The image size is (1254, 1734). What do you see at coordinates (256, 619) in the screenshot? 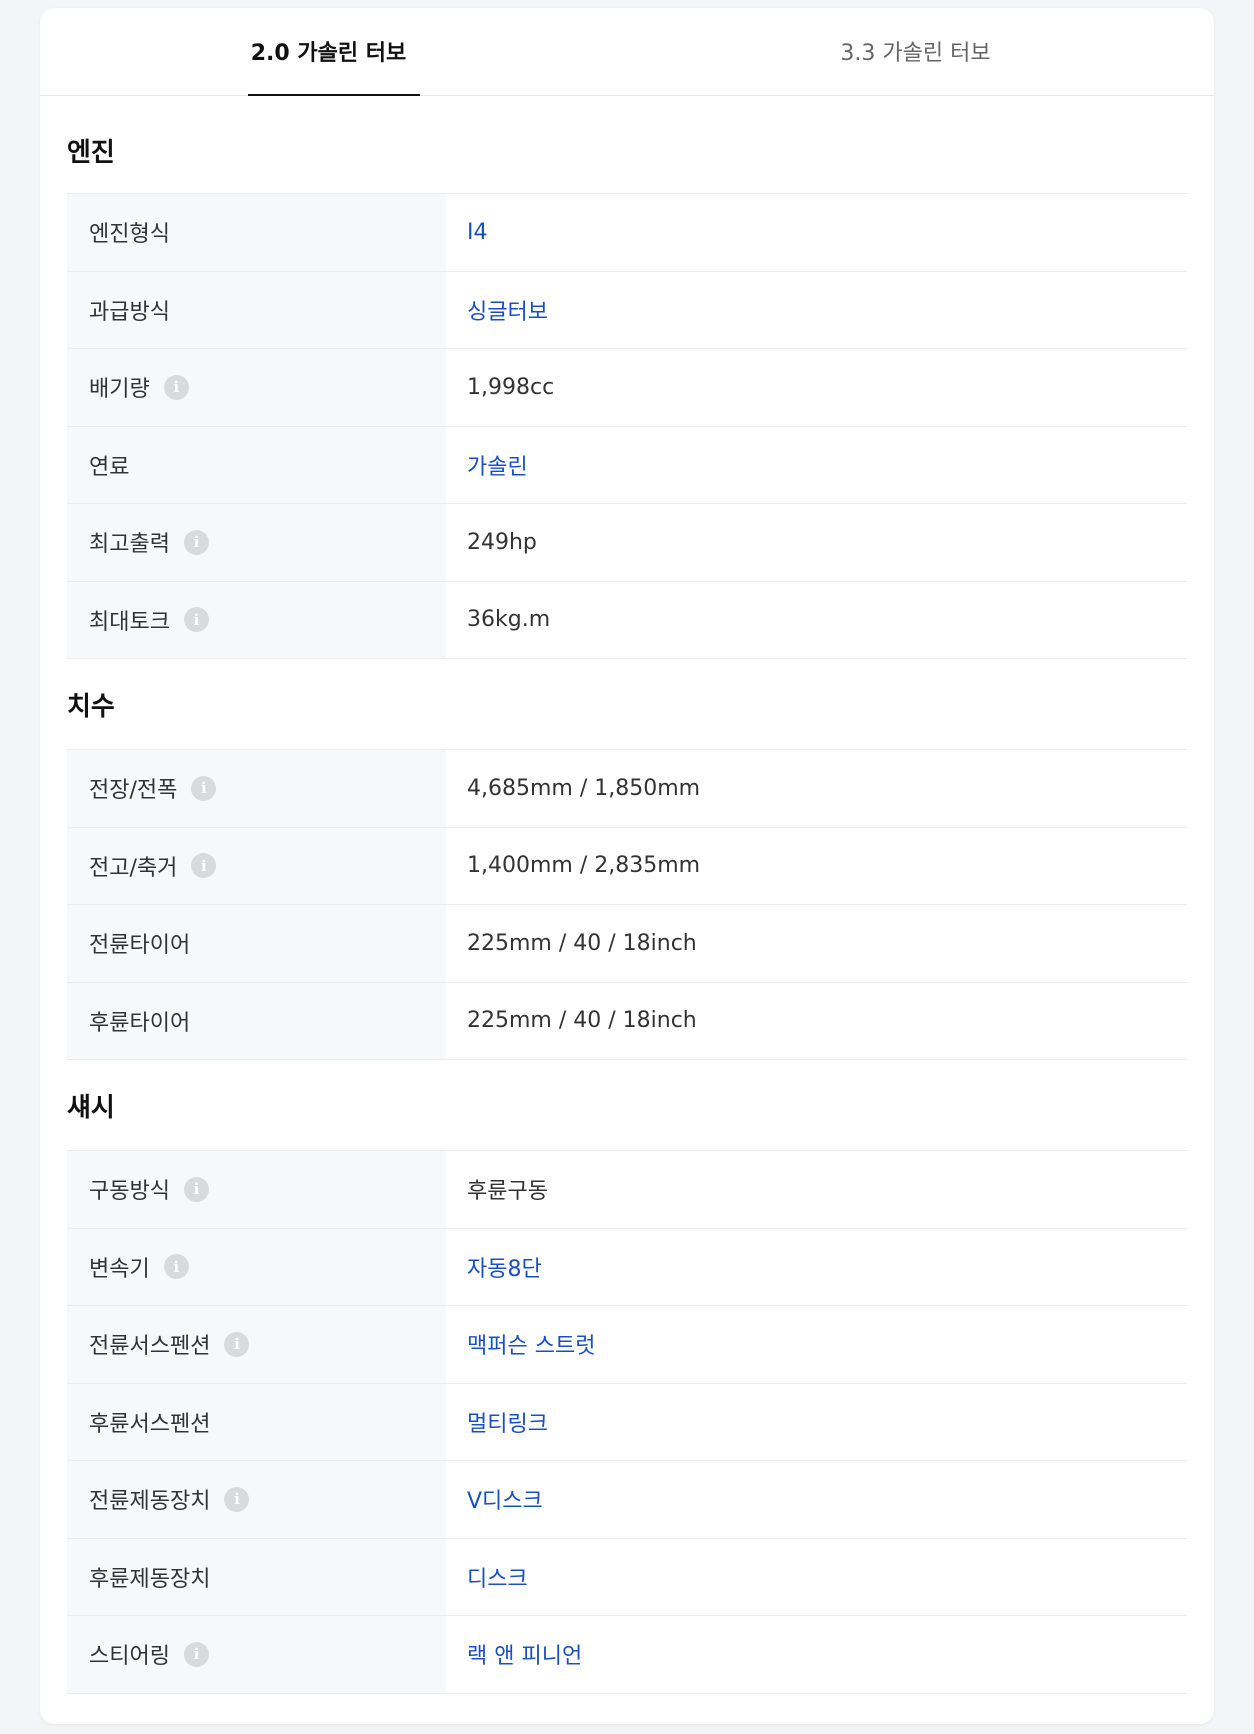
I see `spec-label-cell: 최대토크 i` at bounding box center [256, 619].